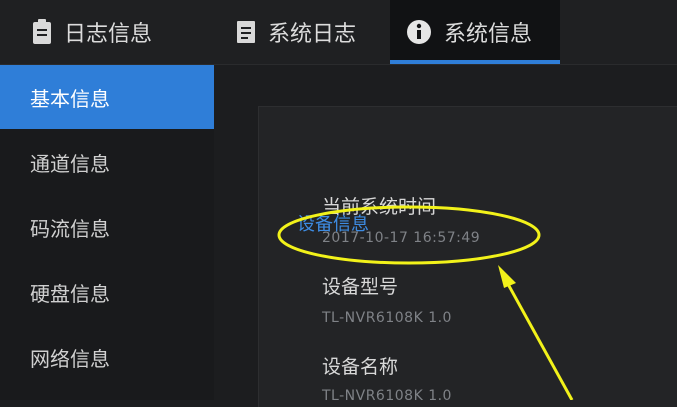 The width and height of the screenshot is (677, 407). Describe the element at coordinates (70, 228) in the screenshot. I see `sidebar-item-label: 码流信息` at that location.